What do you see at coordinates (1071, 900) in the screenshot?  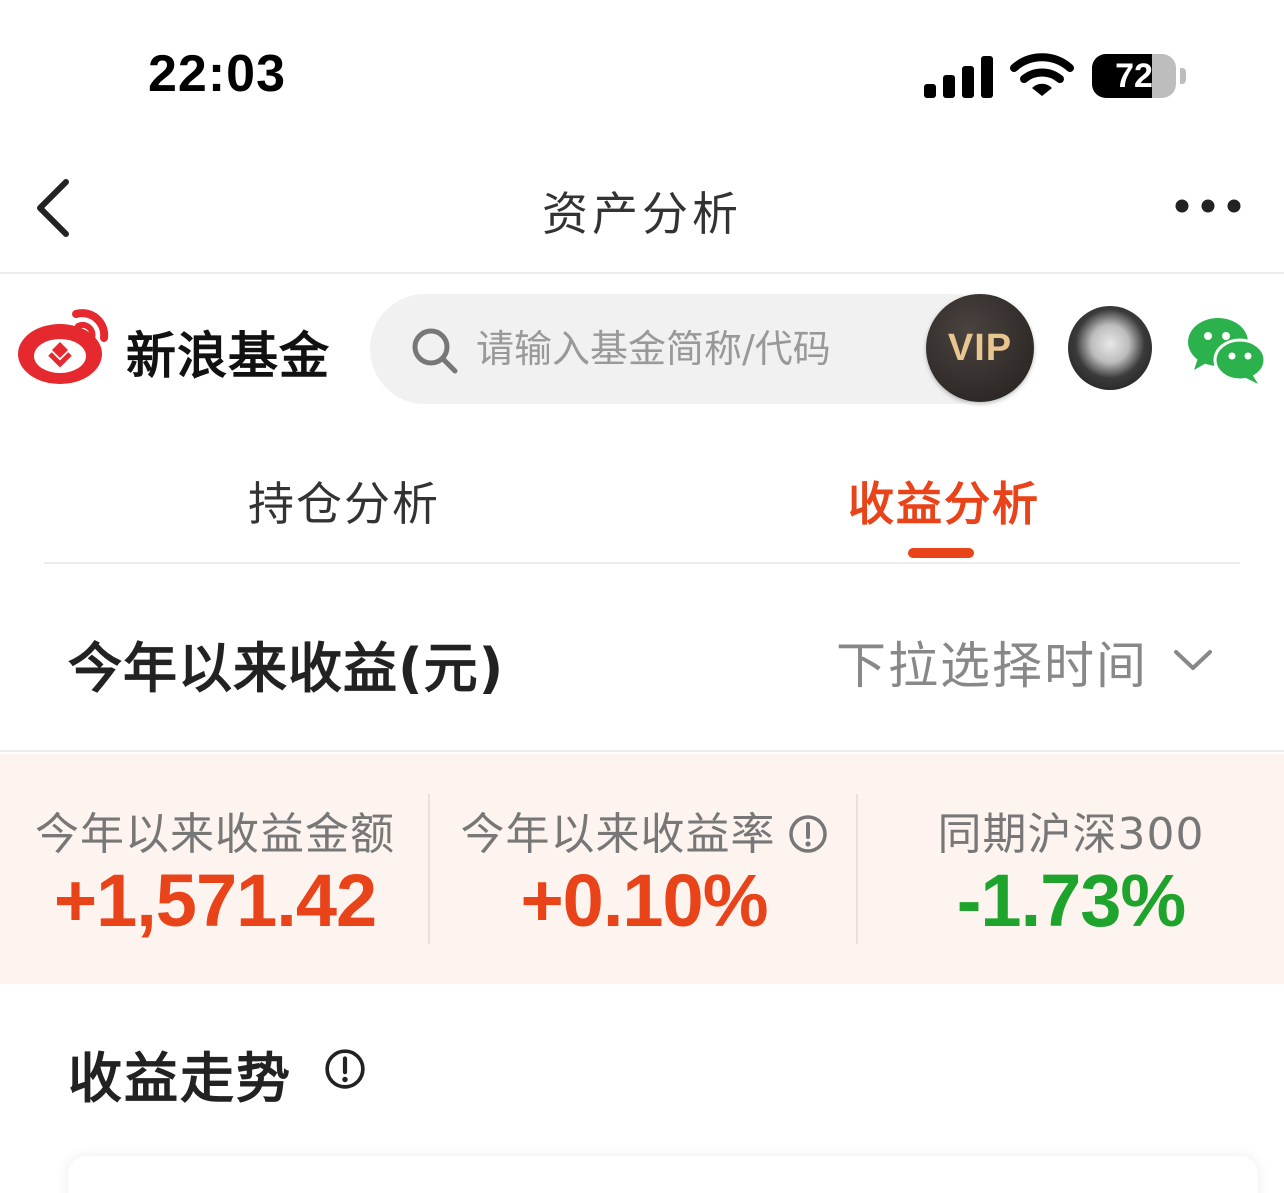 I see `metric-value: -1.73%` at bounding box center [1071, 900].